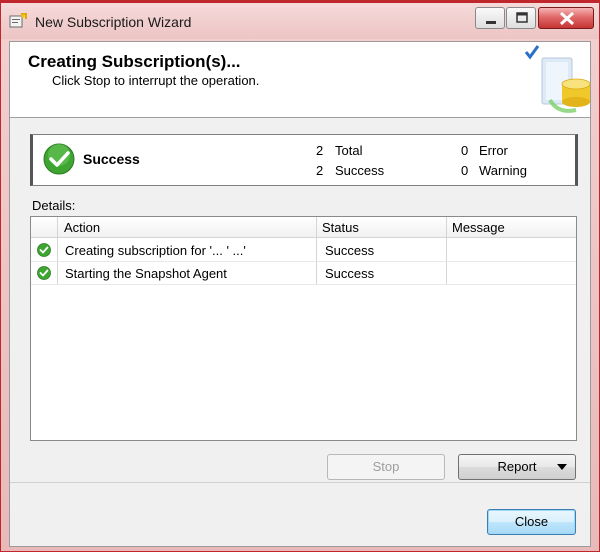 The height and width of the screenshot is (552, 600). What do you see at coordinates (320, 170) in the screenshot?
I see `success-count: 2` at bounding box center [320, 170].